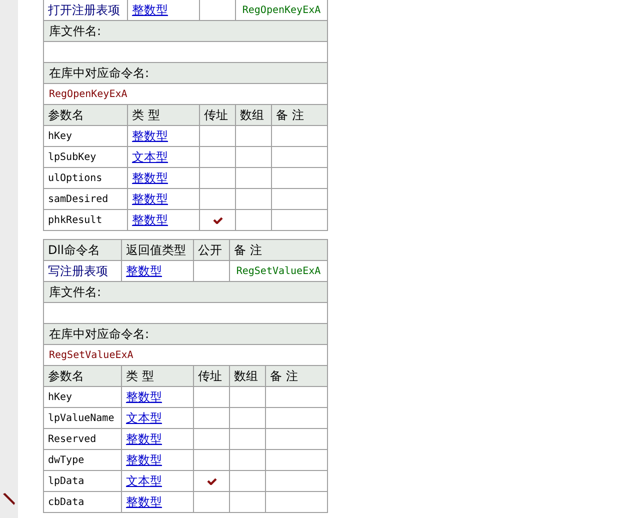  I want to click on param-name: lpValueName, so click(81, 418).